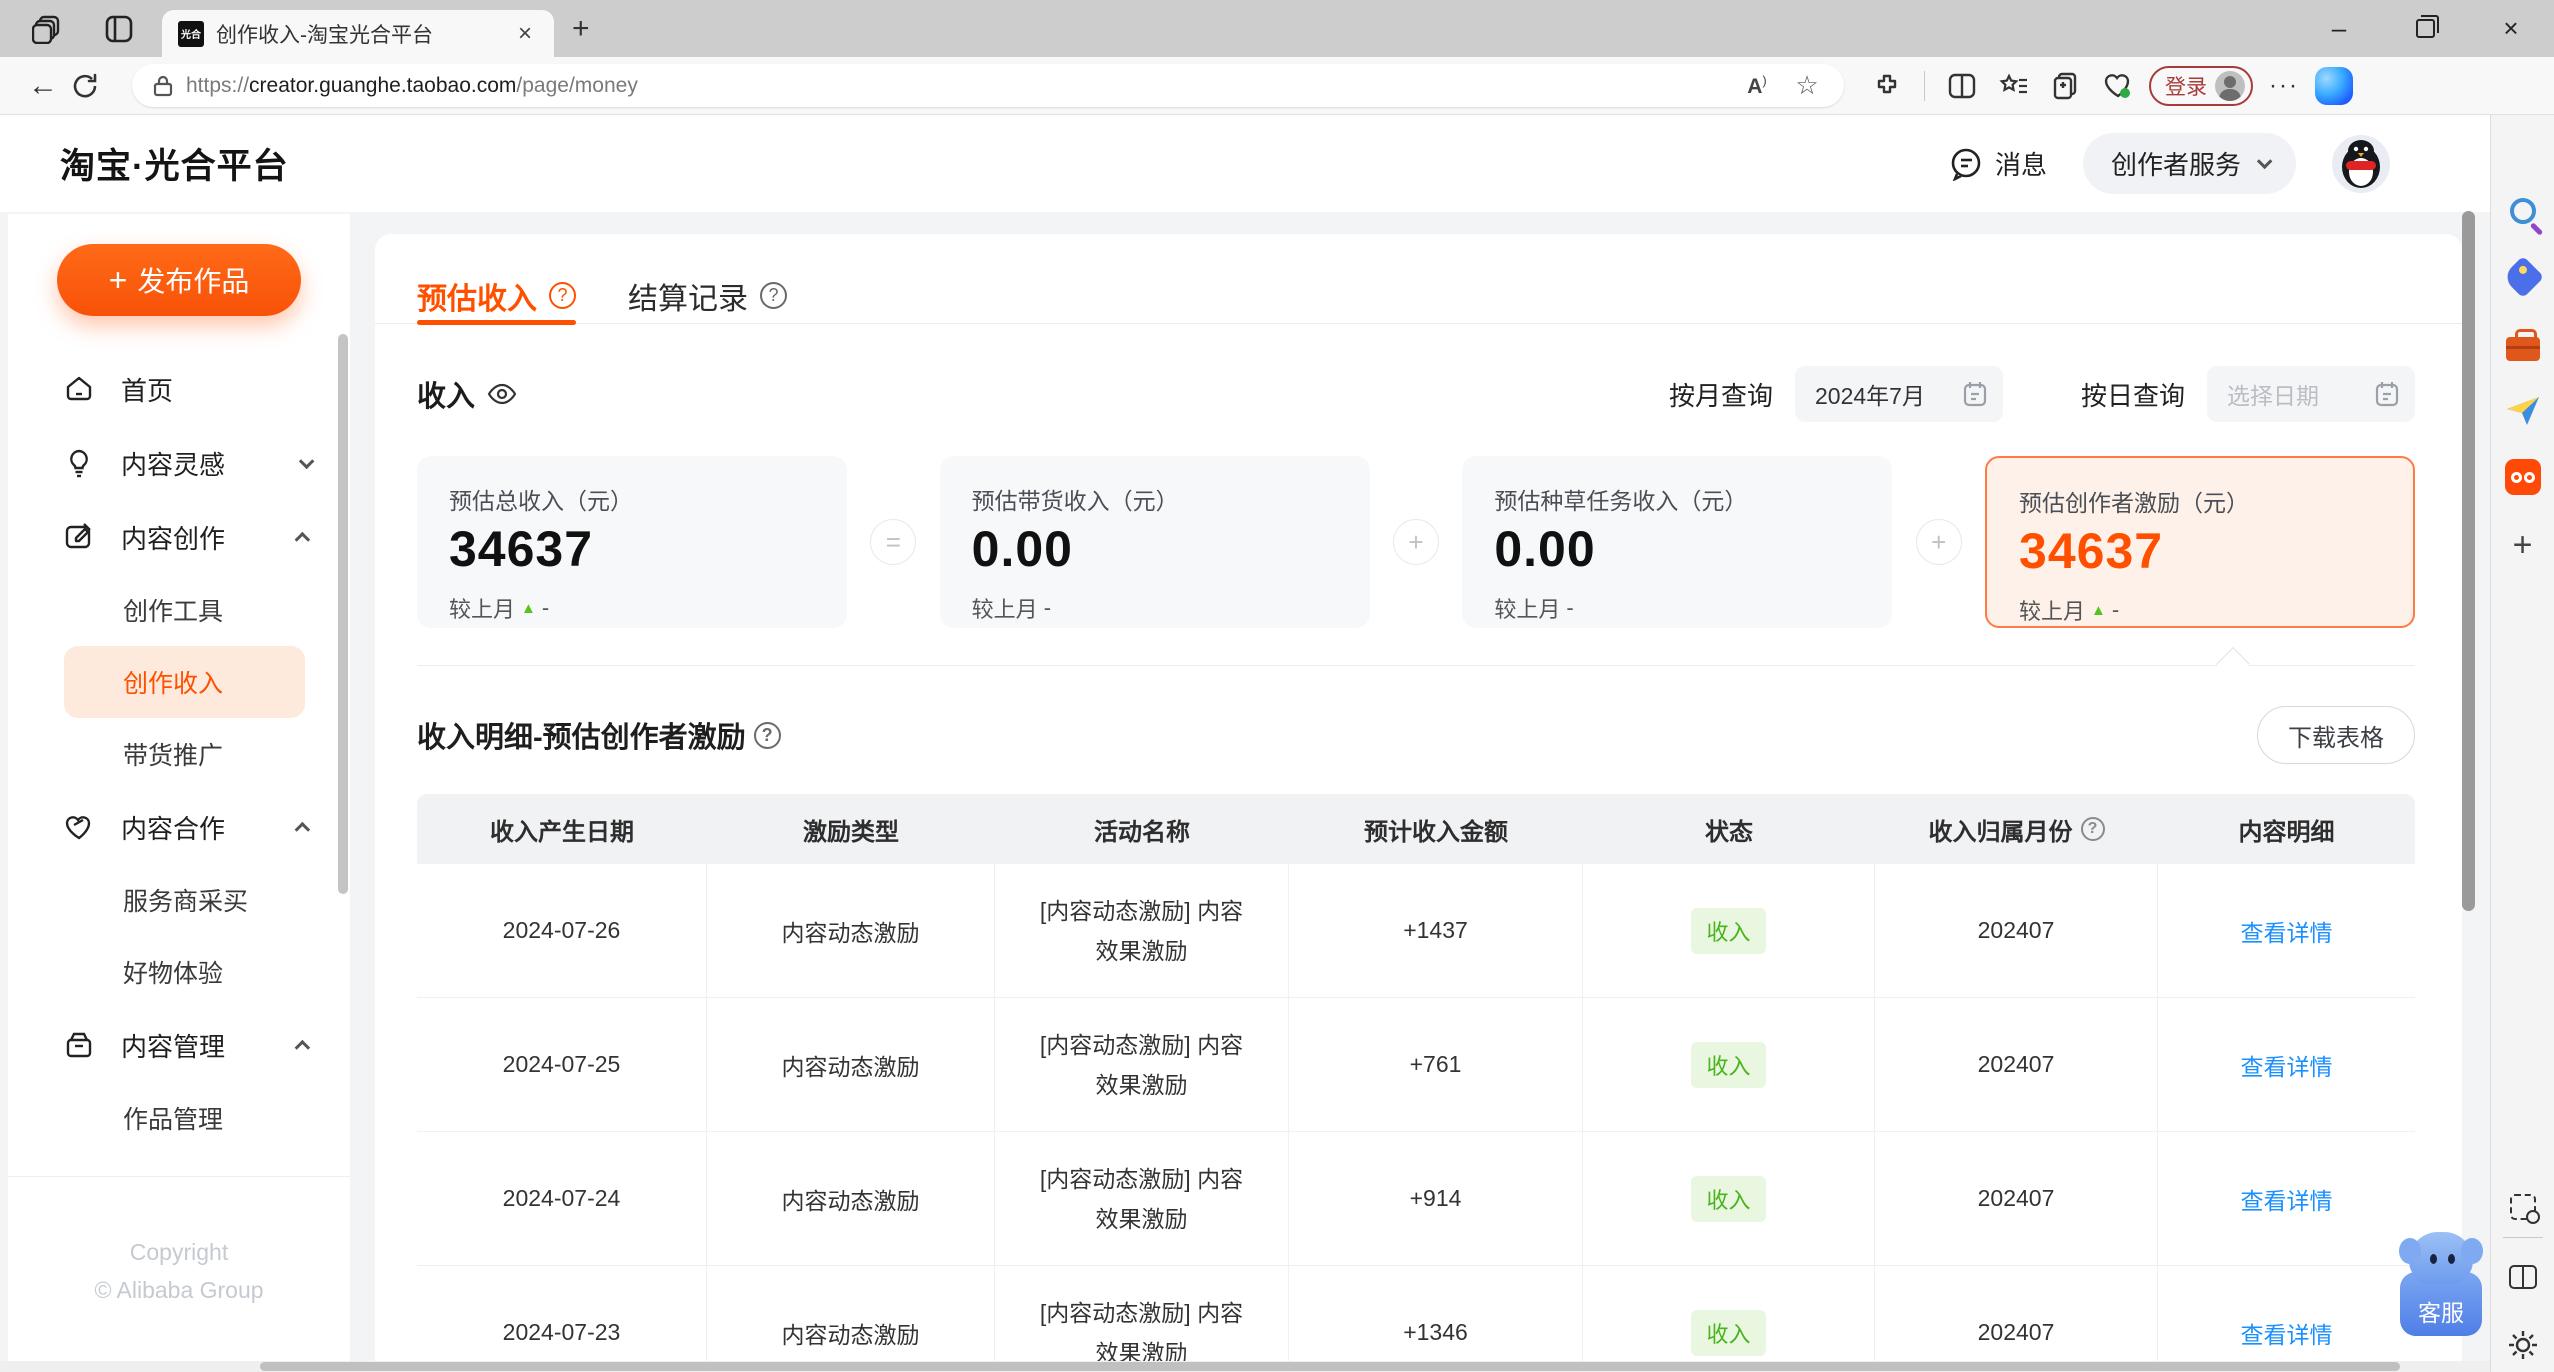 The height and width of the screenshot is (1372, 2554). What do you see at coordinates (119, 29) in the screenshot?
I see `tab-actions-icon` at bounding box center [119, 29].